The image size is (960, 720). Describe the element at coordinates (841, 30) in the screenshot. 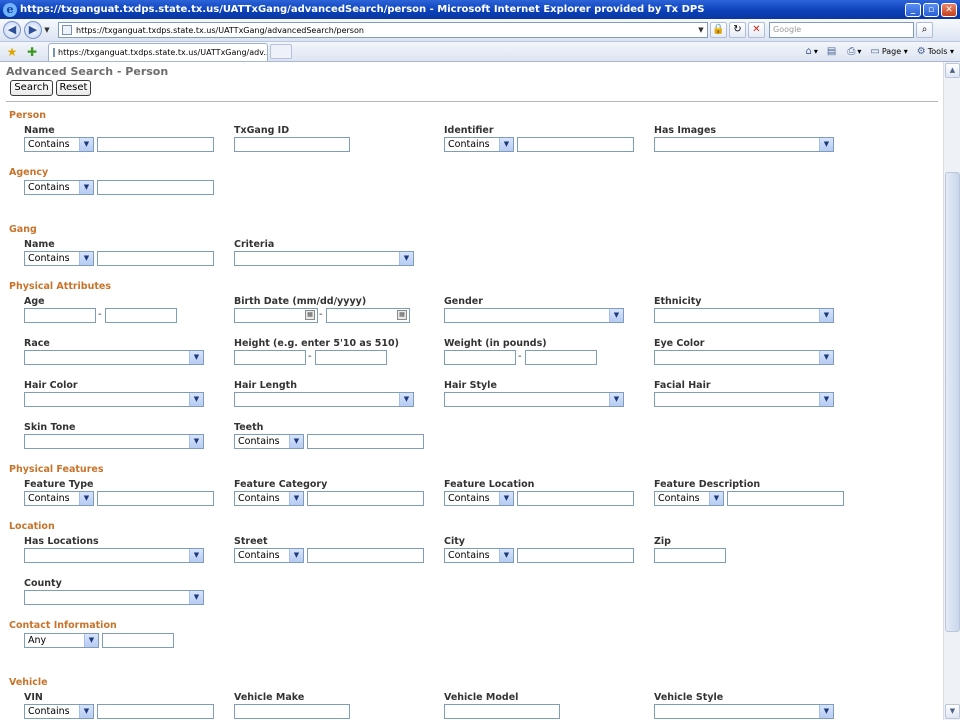

I see `search-input: Google` at that location.